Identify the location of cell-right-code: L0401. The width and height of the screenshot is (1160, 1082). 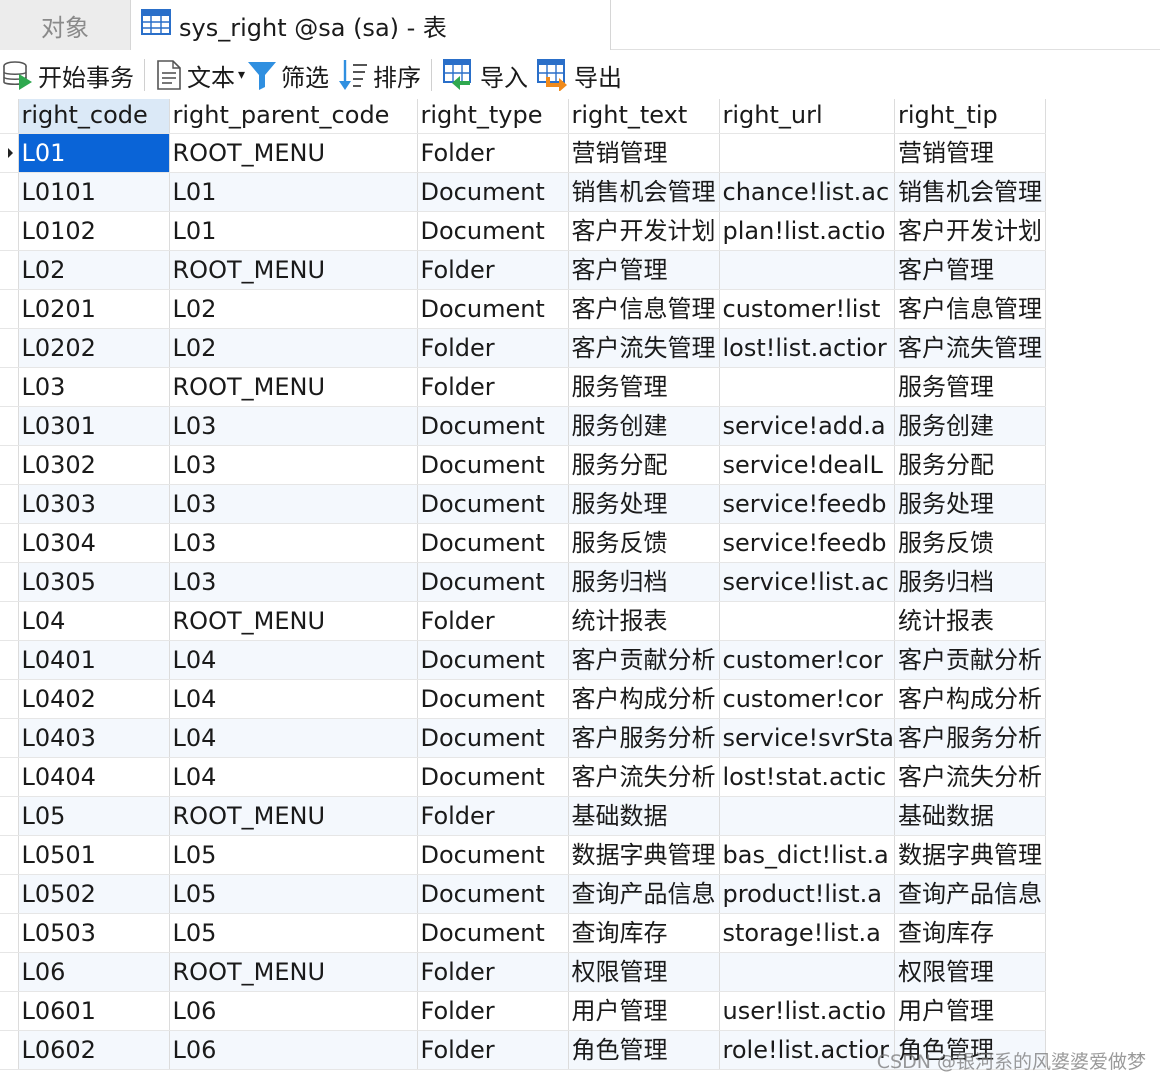
(94, 660).